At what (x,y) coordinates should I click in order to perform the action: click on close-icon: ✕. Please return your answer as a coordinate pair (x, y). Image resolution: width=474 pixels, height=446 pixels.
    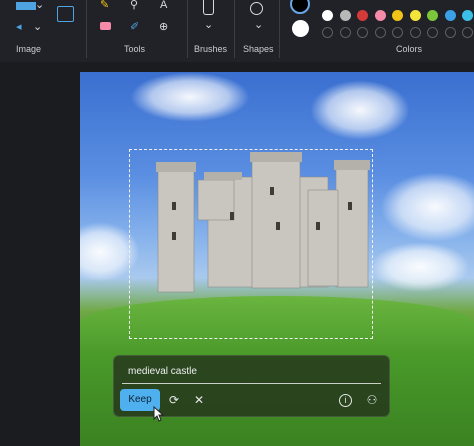
    Looking at the image, I should click on (199, 400).